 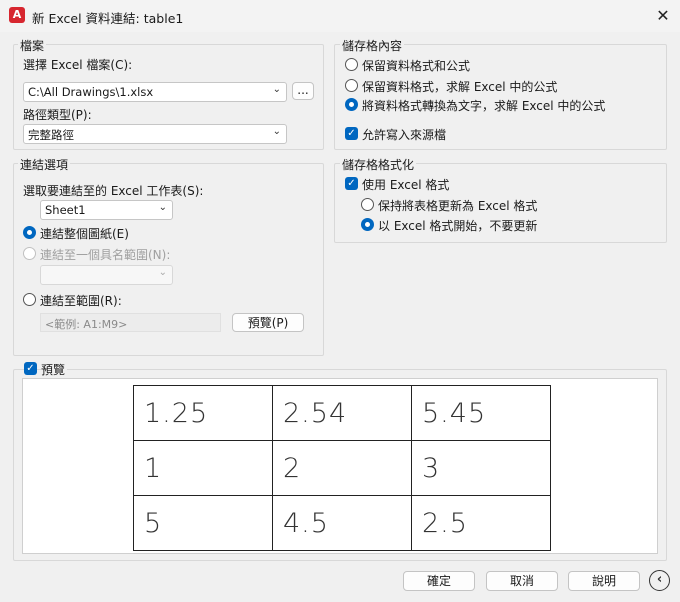 What do you see at coordinates (108, 18) in the screenshot?
I see `window-title: 新 Excel 資料連結: table1` at bounding box center [108, 18].